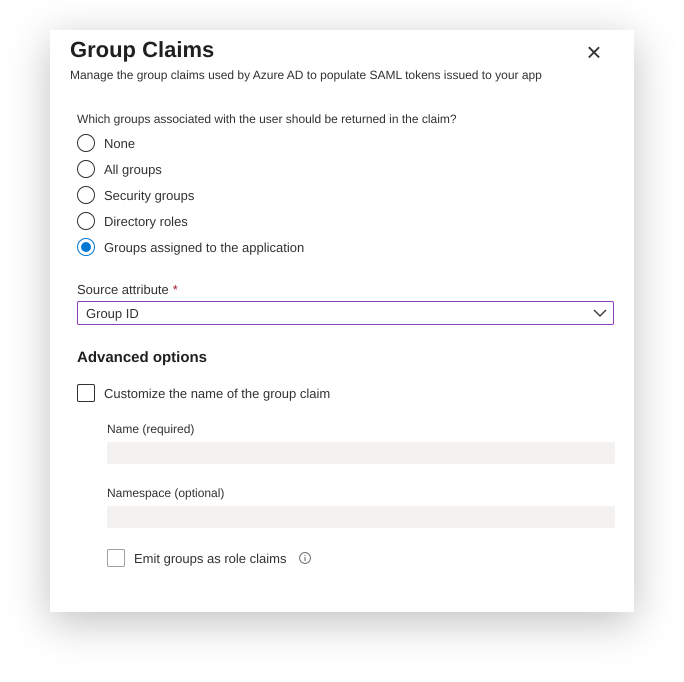 This screenshot has height=682, width=684. I want to click on required-asterisk: *, so click(175, 289).